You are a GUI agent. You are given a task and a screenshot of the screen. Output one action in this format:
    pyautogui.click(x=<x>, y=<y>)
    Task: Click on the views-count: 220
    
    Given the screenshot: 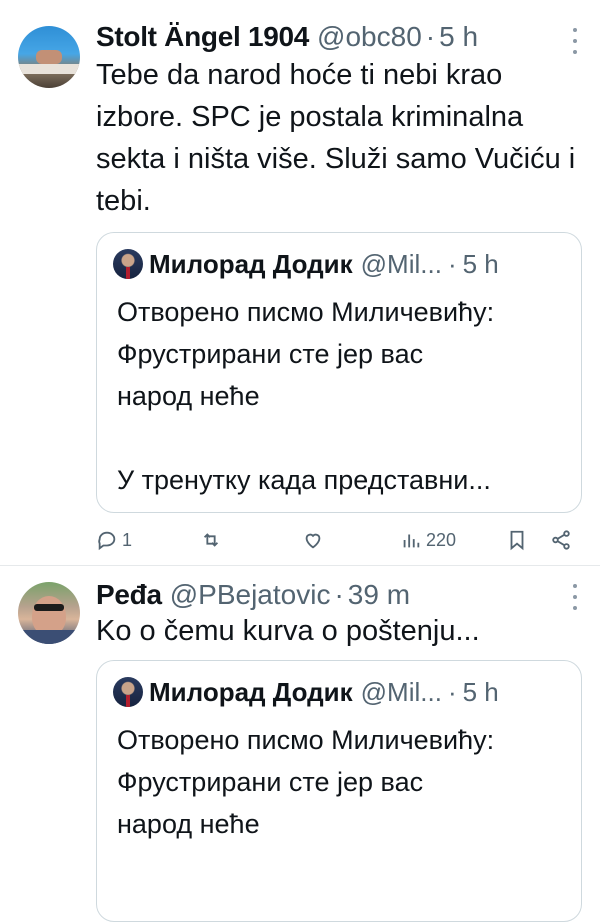 What is the action you would take?
    pyautogui.click(x=441, y=539)
    